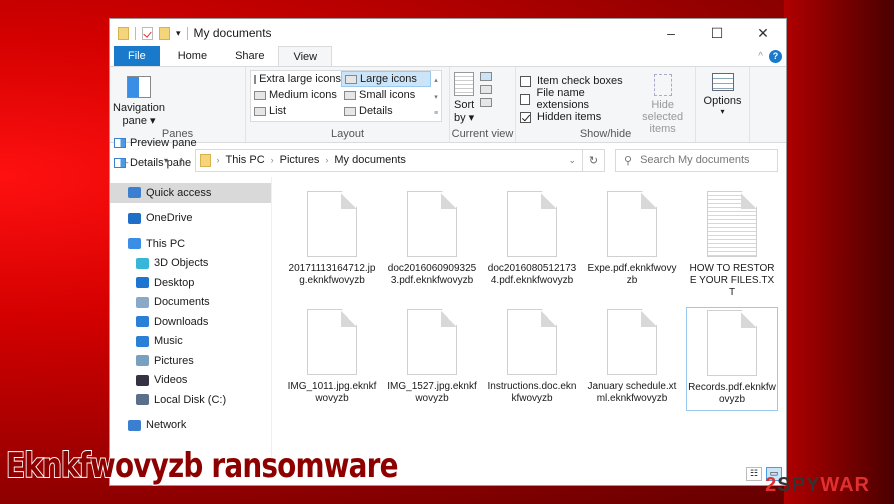 The image size is (894, 504). I want to click on layout-scroll: ▴ ▾ ≡, so click(436, 96).